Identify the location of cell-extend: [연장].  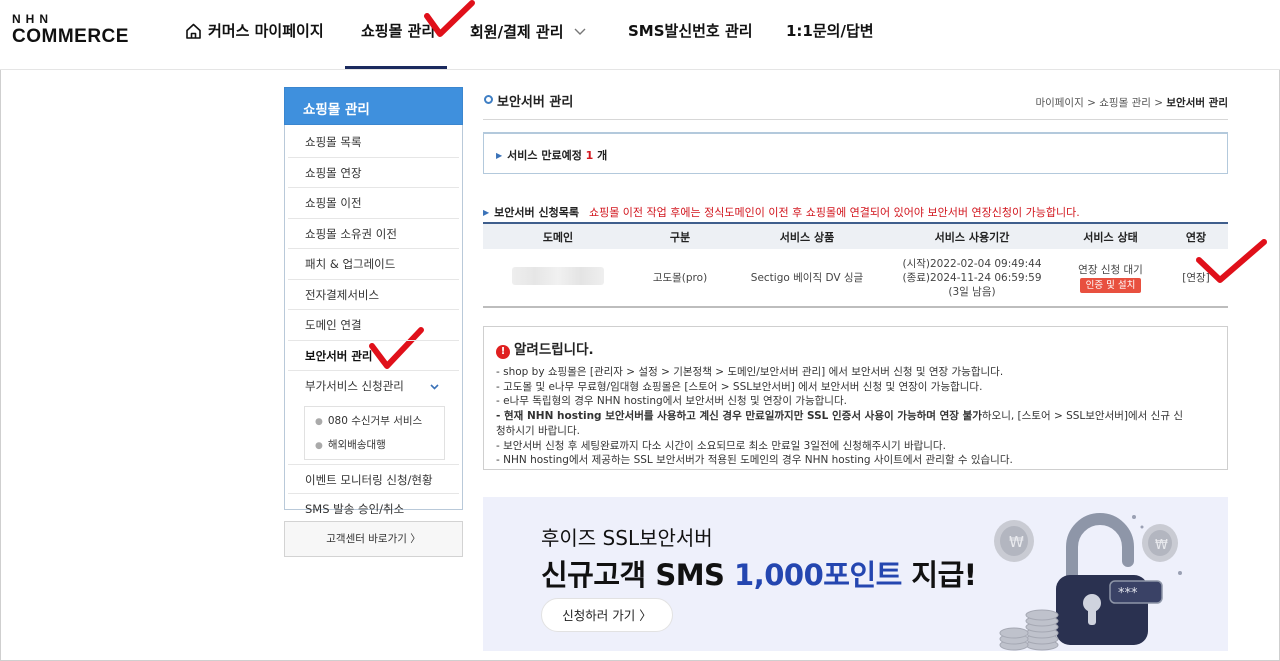
(1196, 278).